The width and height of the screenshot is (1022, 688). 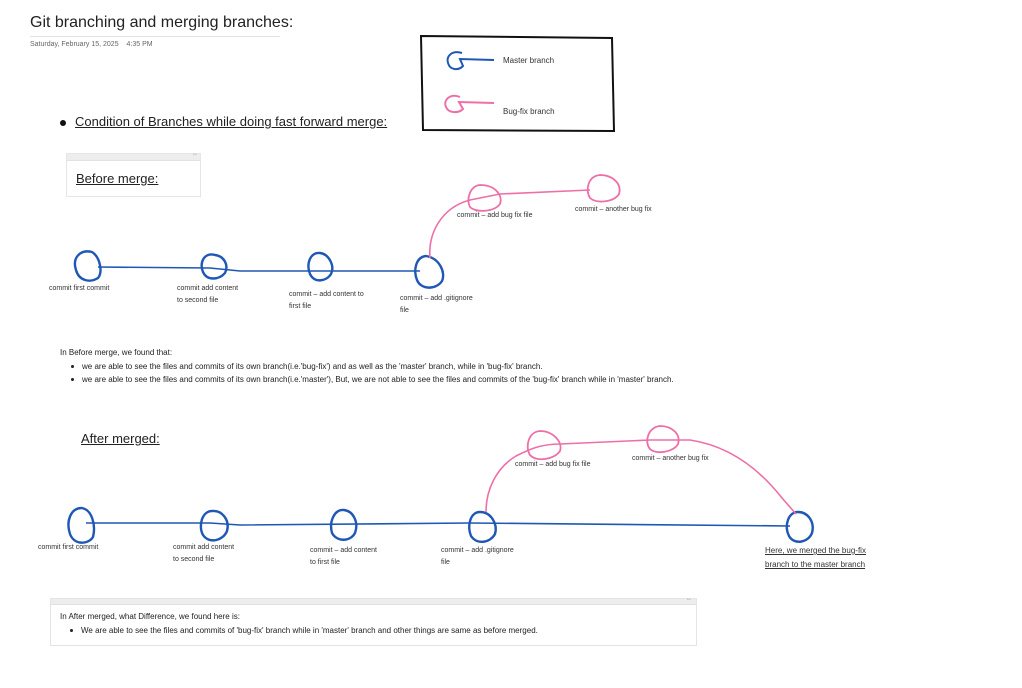 I want to click on after-bugfix-commit-2-label: commit – another bug fix, so click(x=670, y=458).